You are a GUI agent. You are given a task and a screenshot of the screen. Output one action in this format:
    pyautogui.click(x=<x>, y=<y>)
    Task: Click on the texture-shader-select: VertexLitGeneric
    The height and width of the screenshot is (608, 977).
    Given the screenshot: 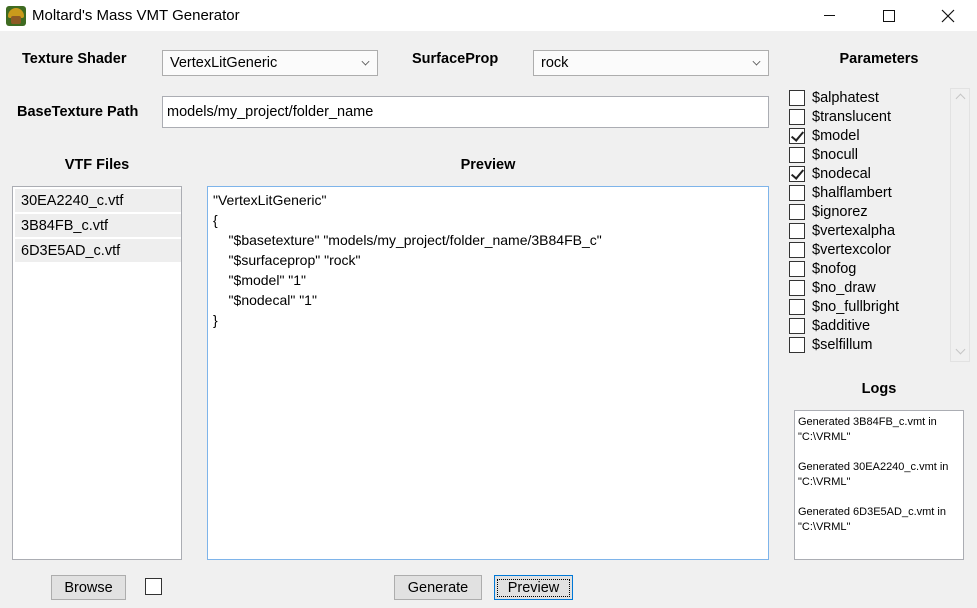 What is the action you would take?
    pyautogui.click(x=270, y=63)
    